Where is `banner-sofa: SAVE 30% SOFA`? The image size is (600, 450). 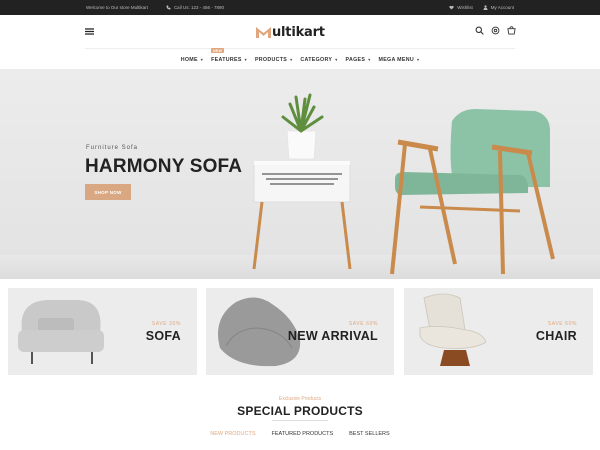
banner-sofa: SAVE 30% SOFA is located at coordinates (102, 331).